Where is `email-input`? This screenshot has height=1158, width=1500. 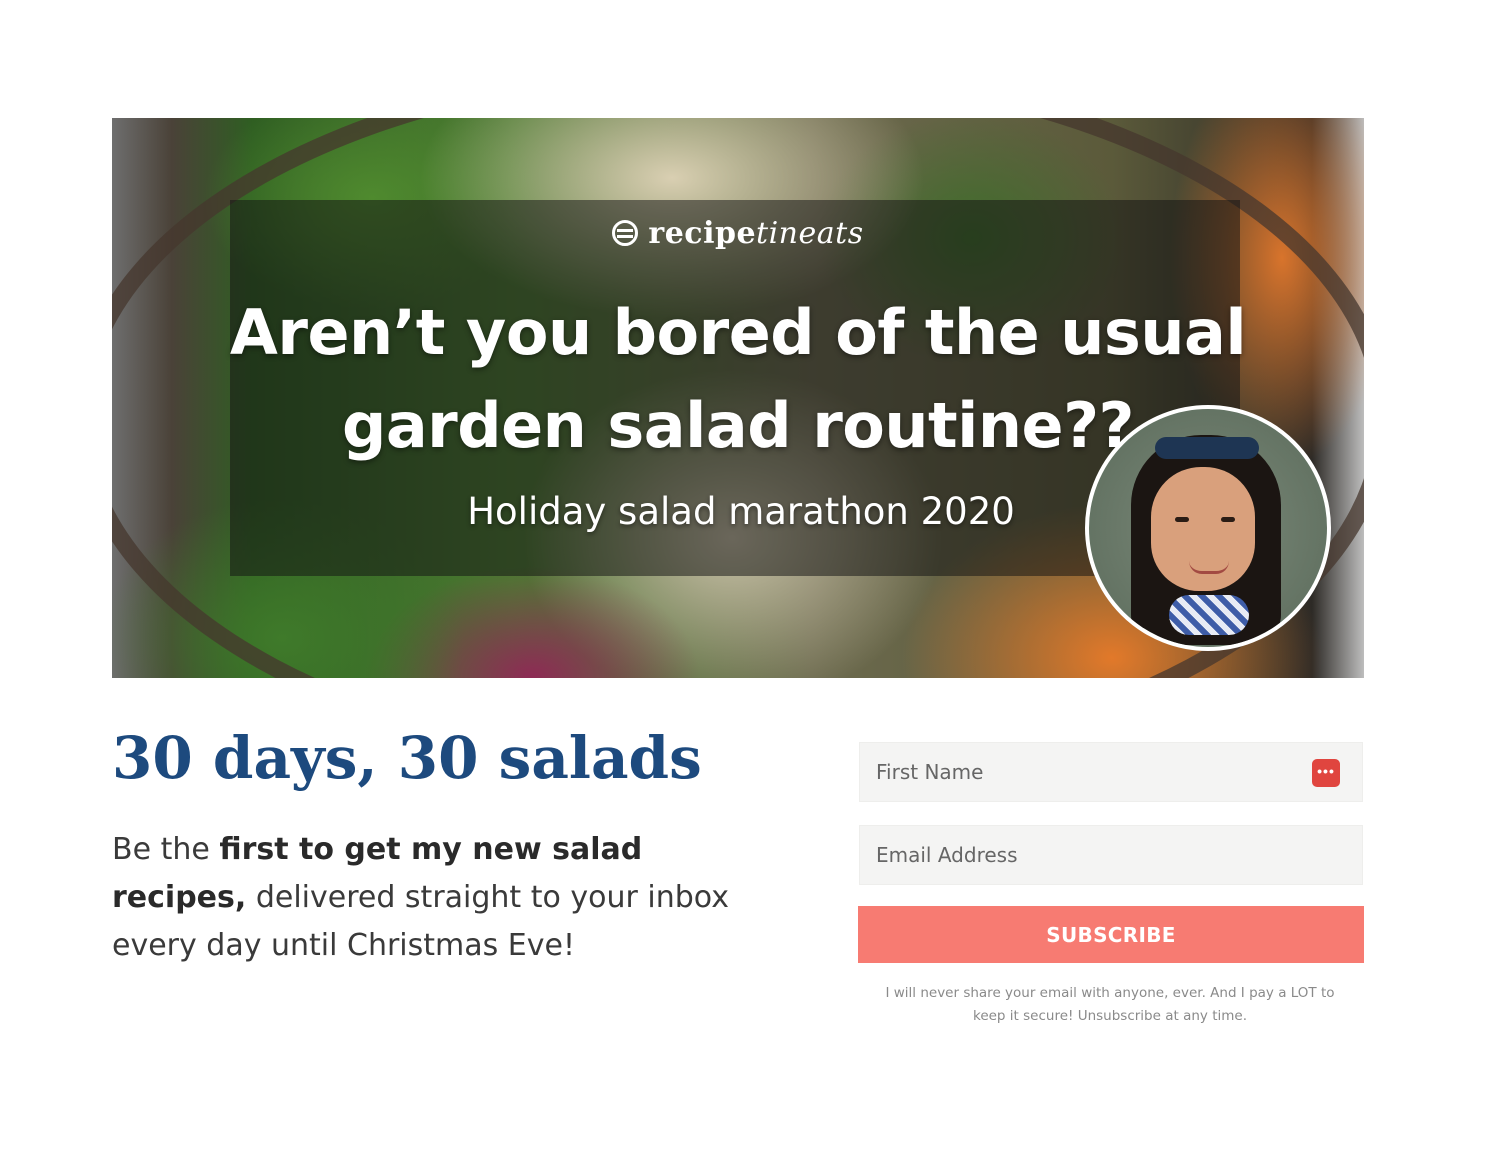 email-input is located at coordinates (1111, 855).